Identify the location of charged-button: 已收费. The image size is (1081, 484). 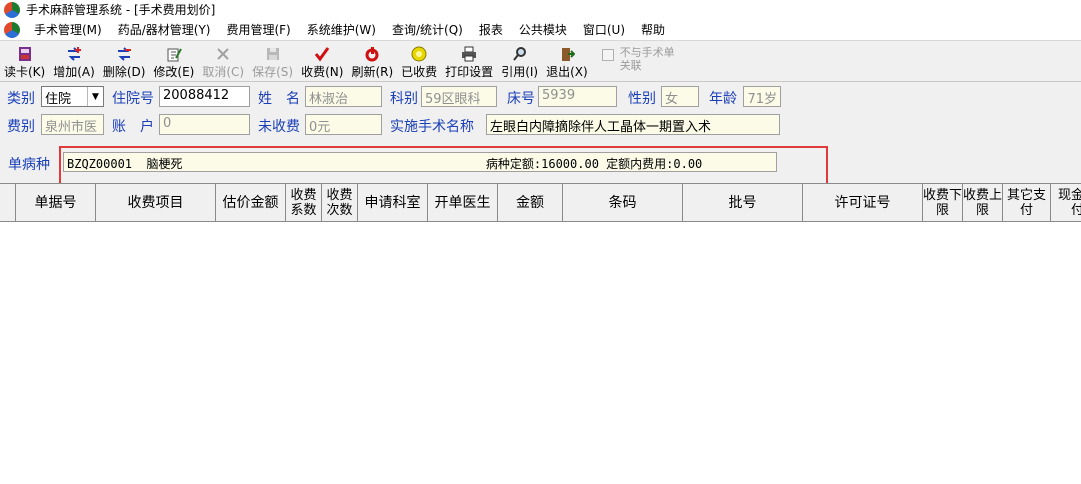
(419, 61).